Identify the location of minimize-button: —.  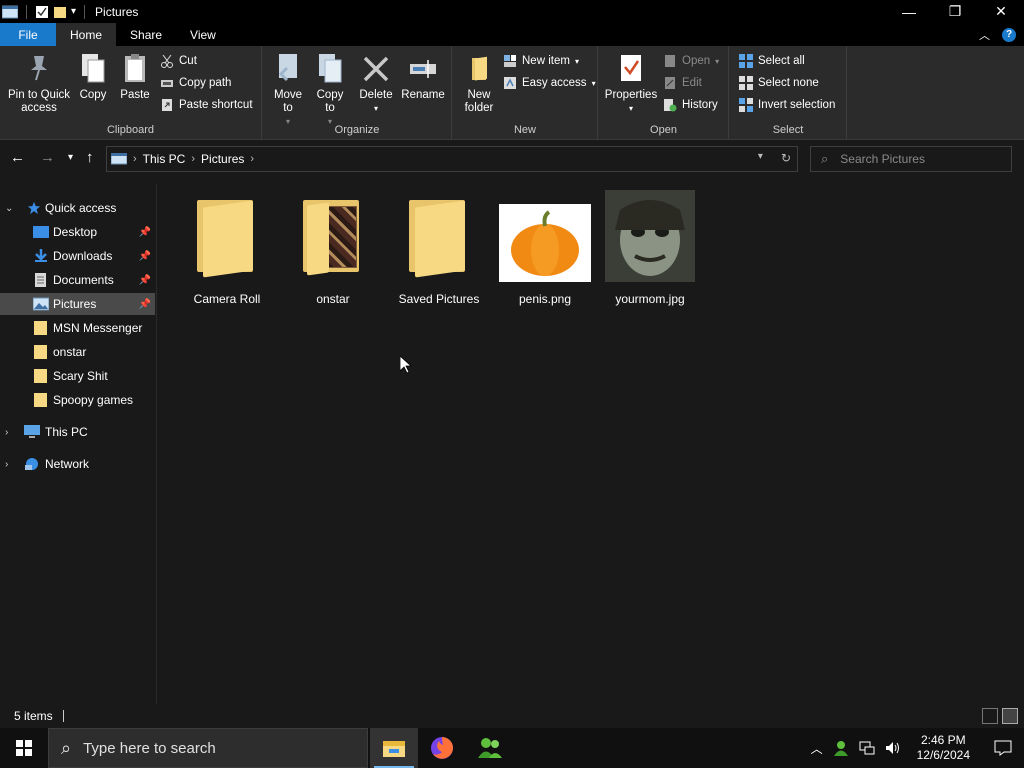
(909, 11).